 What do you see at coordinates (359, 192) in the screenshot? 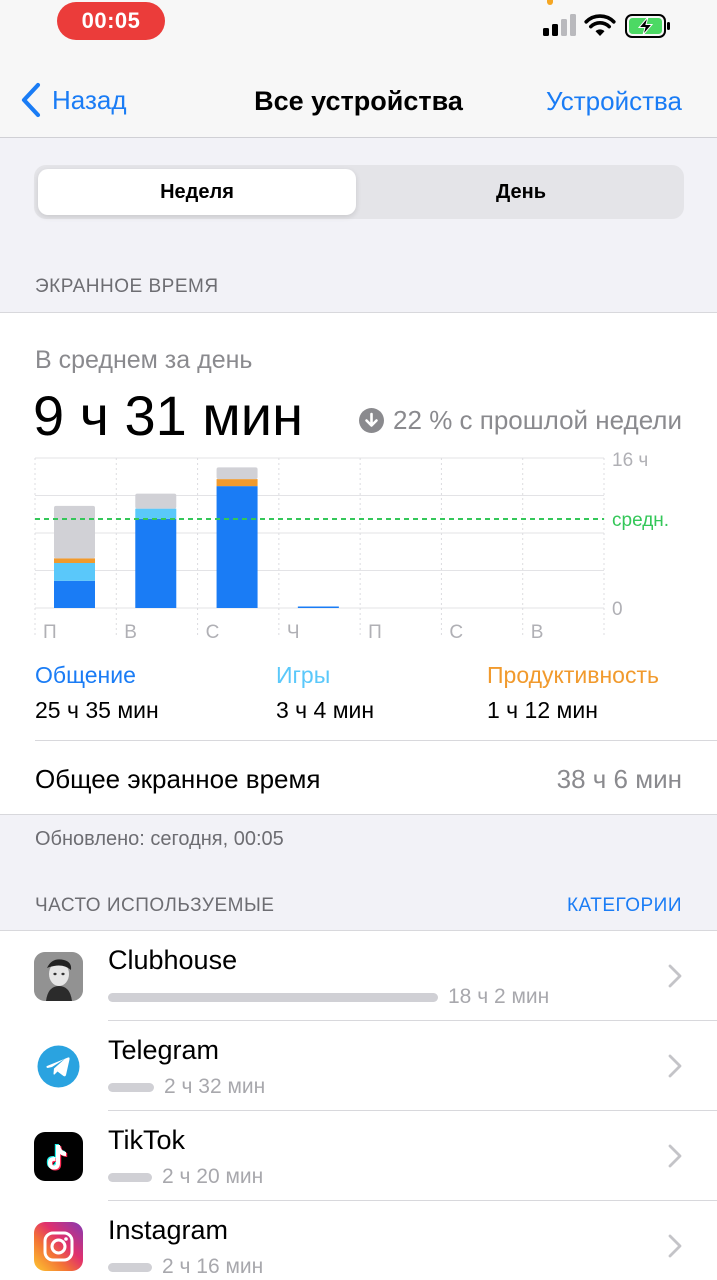
I see `period-segmented-control: Неделя День` at bounding box center [359, 192].